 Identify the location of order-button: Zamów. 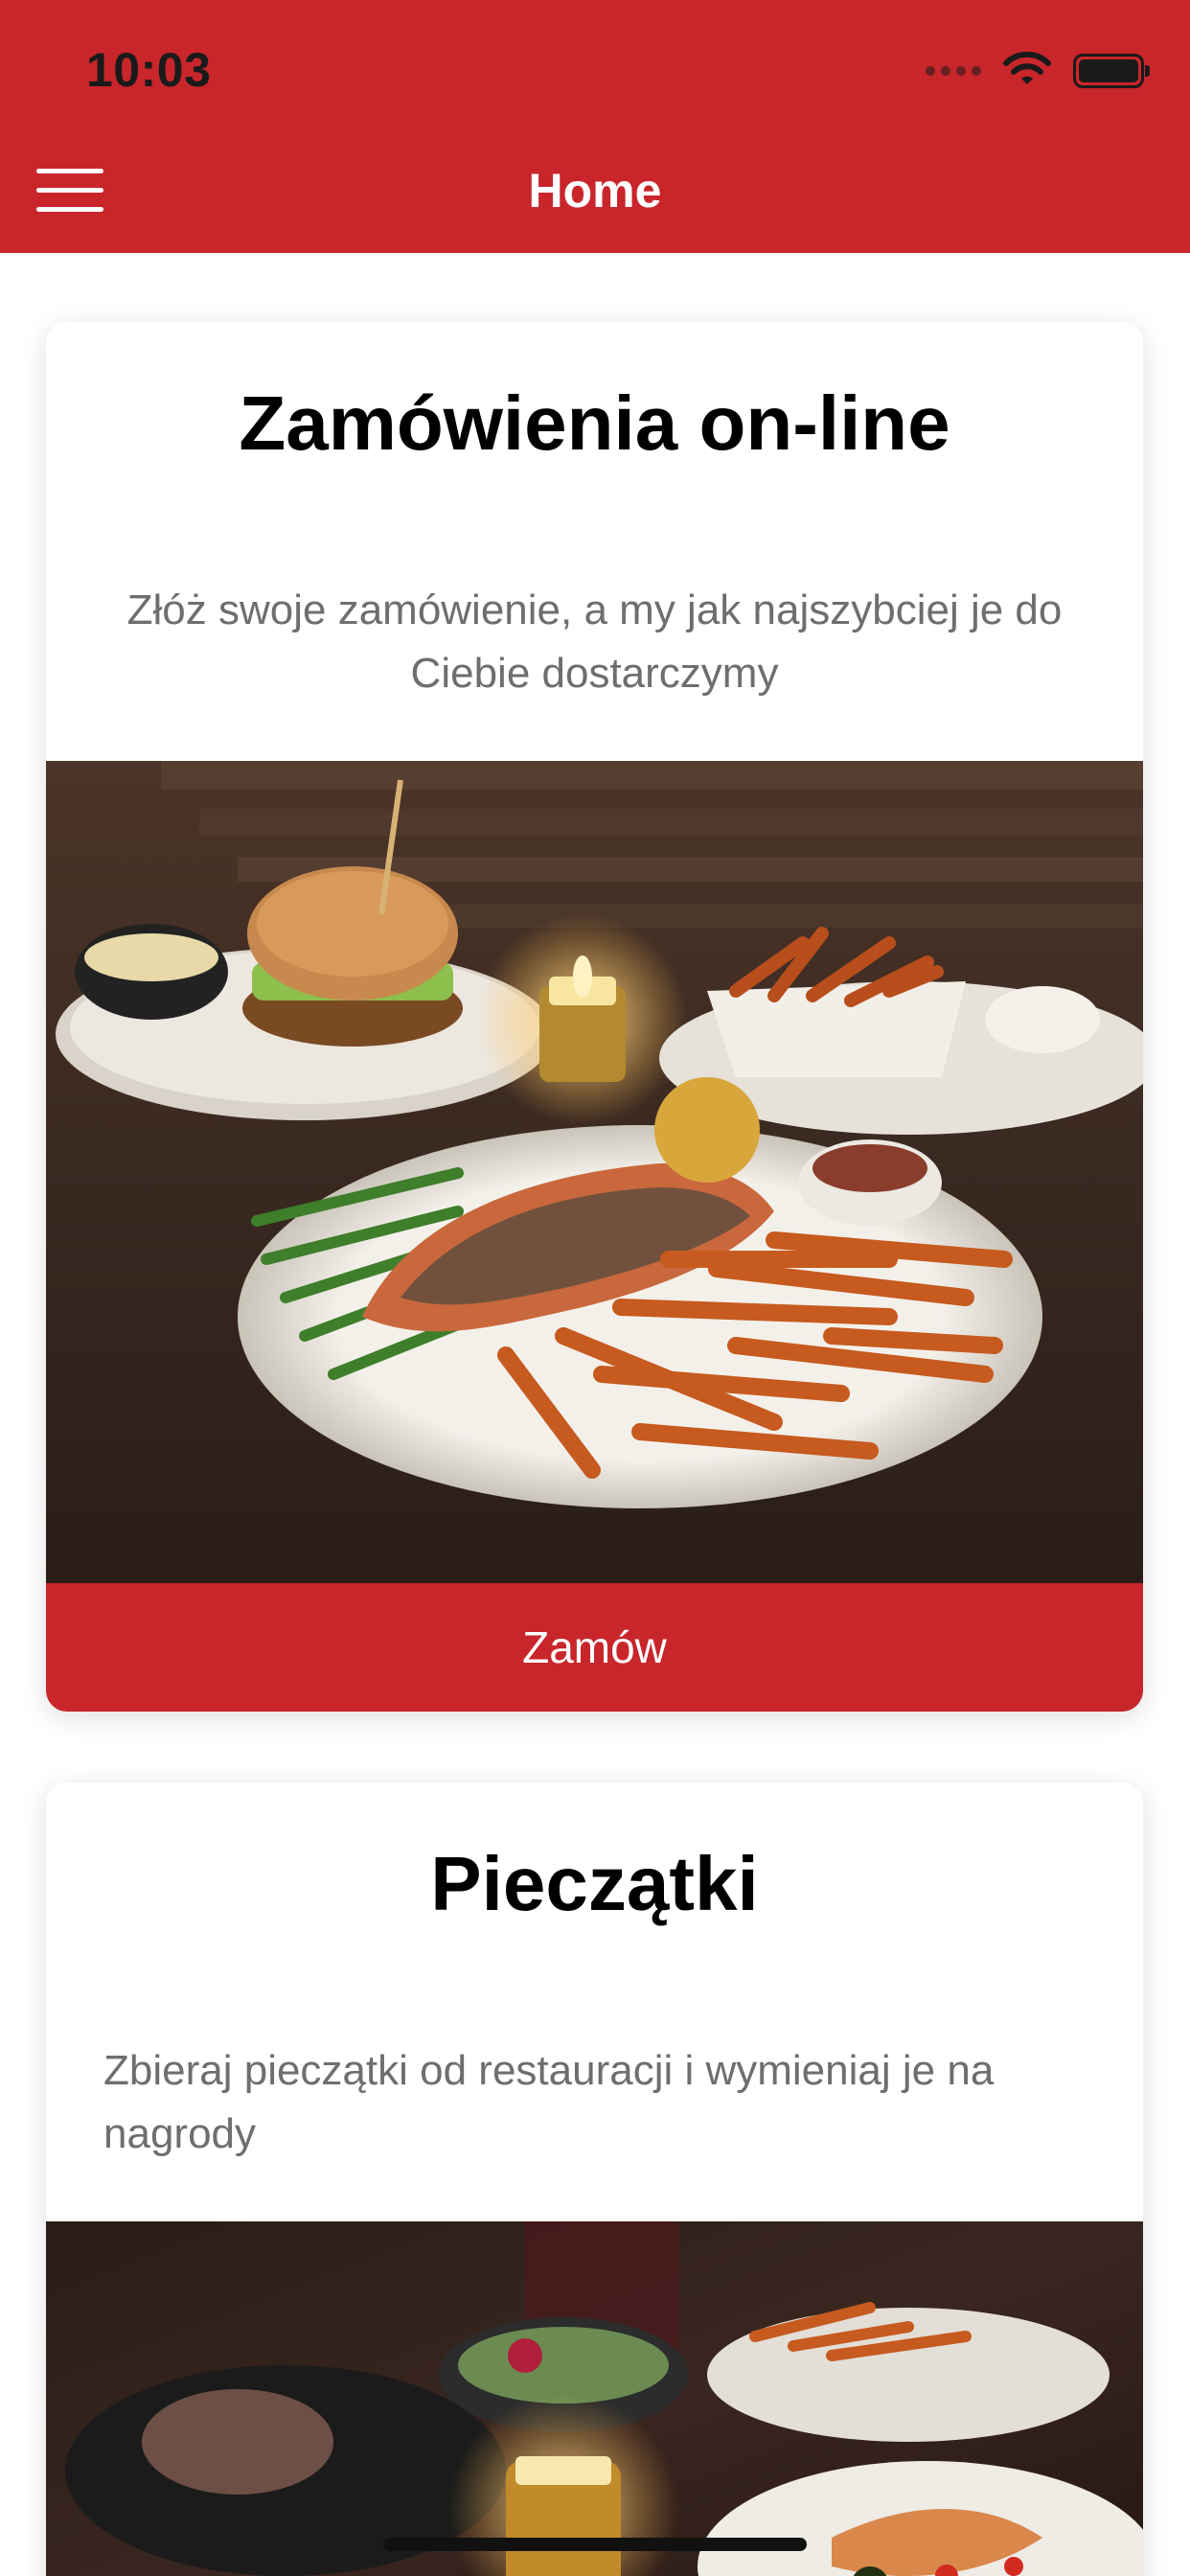
(594, 1647).